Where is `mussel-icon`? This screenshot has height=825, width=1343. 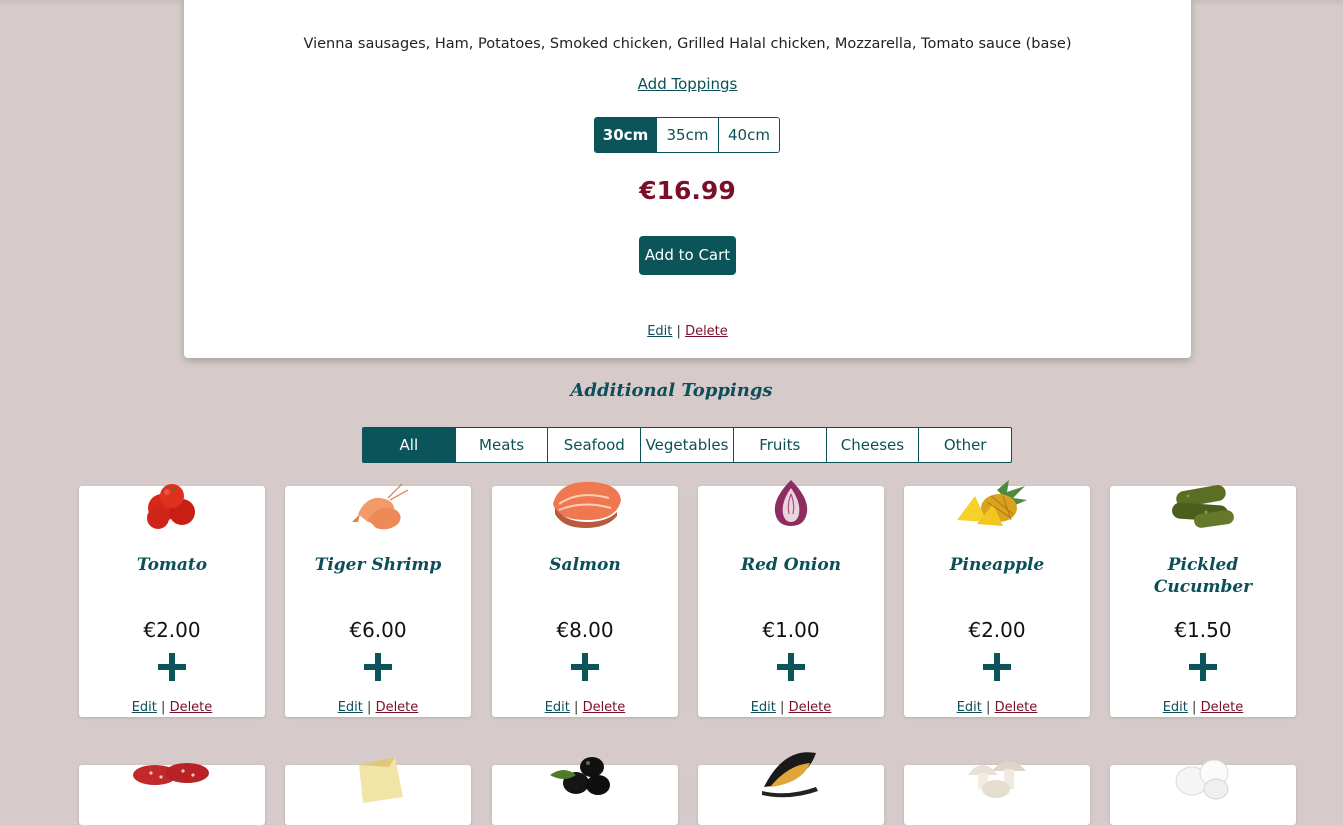
mussel-icon is located at coordinates (791, 781).